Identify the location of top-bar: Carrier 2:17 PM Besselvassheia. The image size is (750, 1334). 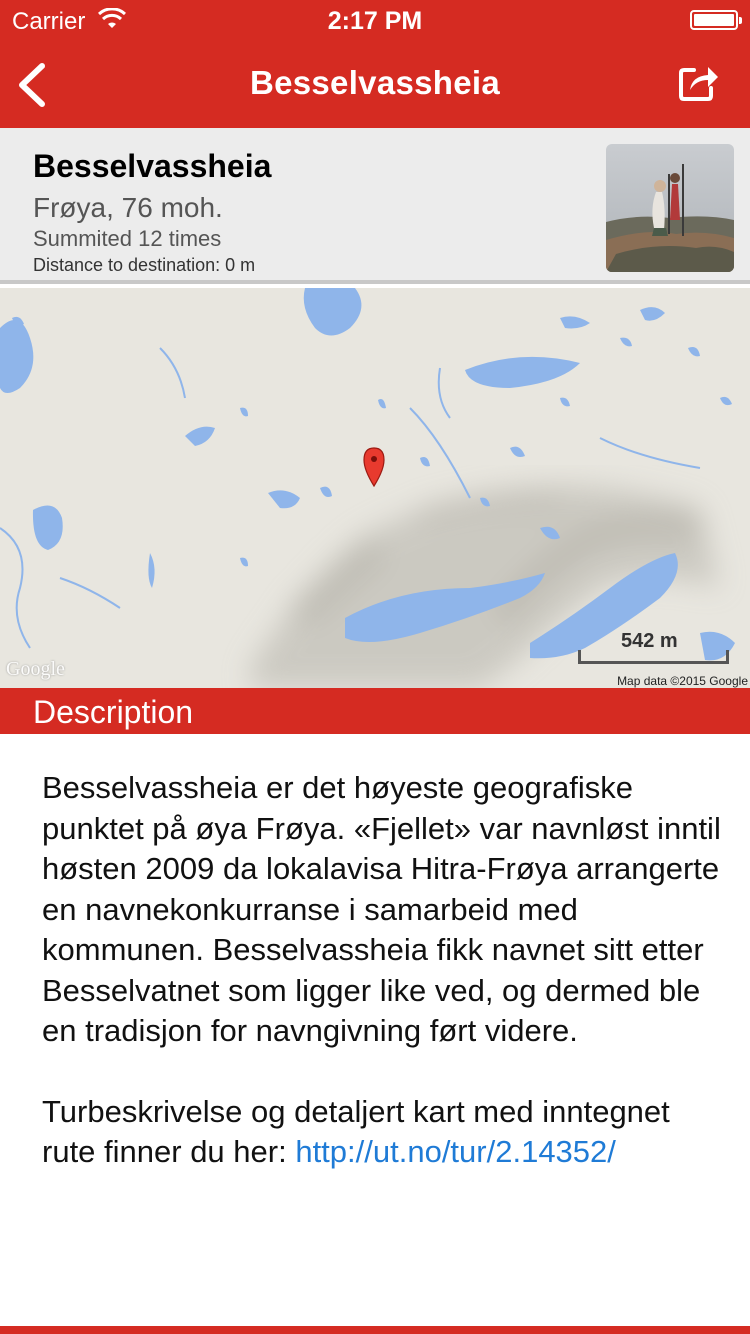
(375, 64).